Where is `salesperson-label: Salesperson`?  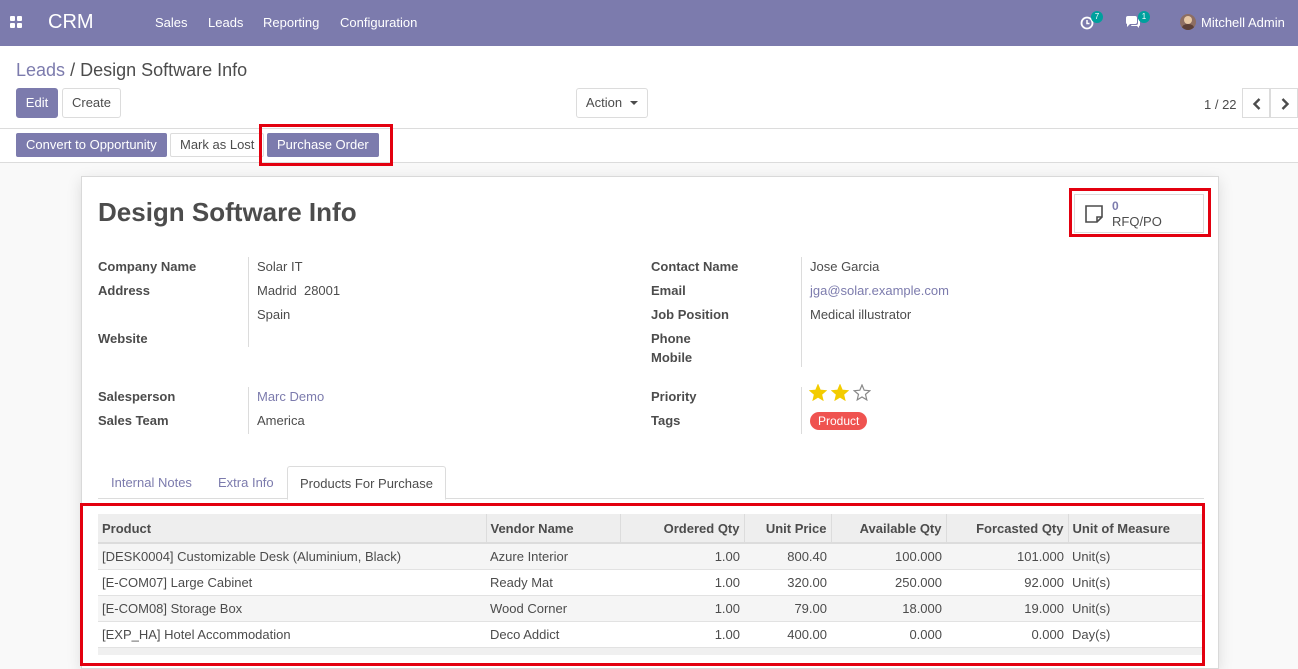
salesperson-label: Salesperson is located at coordinates (137, 396).